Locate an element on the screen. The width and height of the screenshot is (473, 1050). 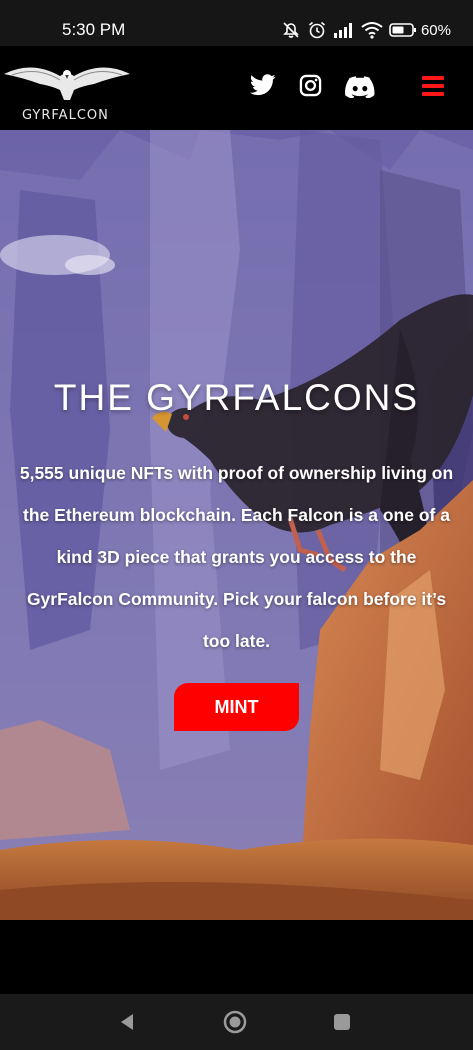
discord-link is located at coordinates (360, 87).